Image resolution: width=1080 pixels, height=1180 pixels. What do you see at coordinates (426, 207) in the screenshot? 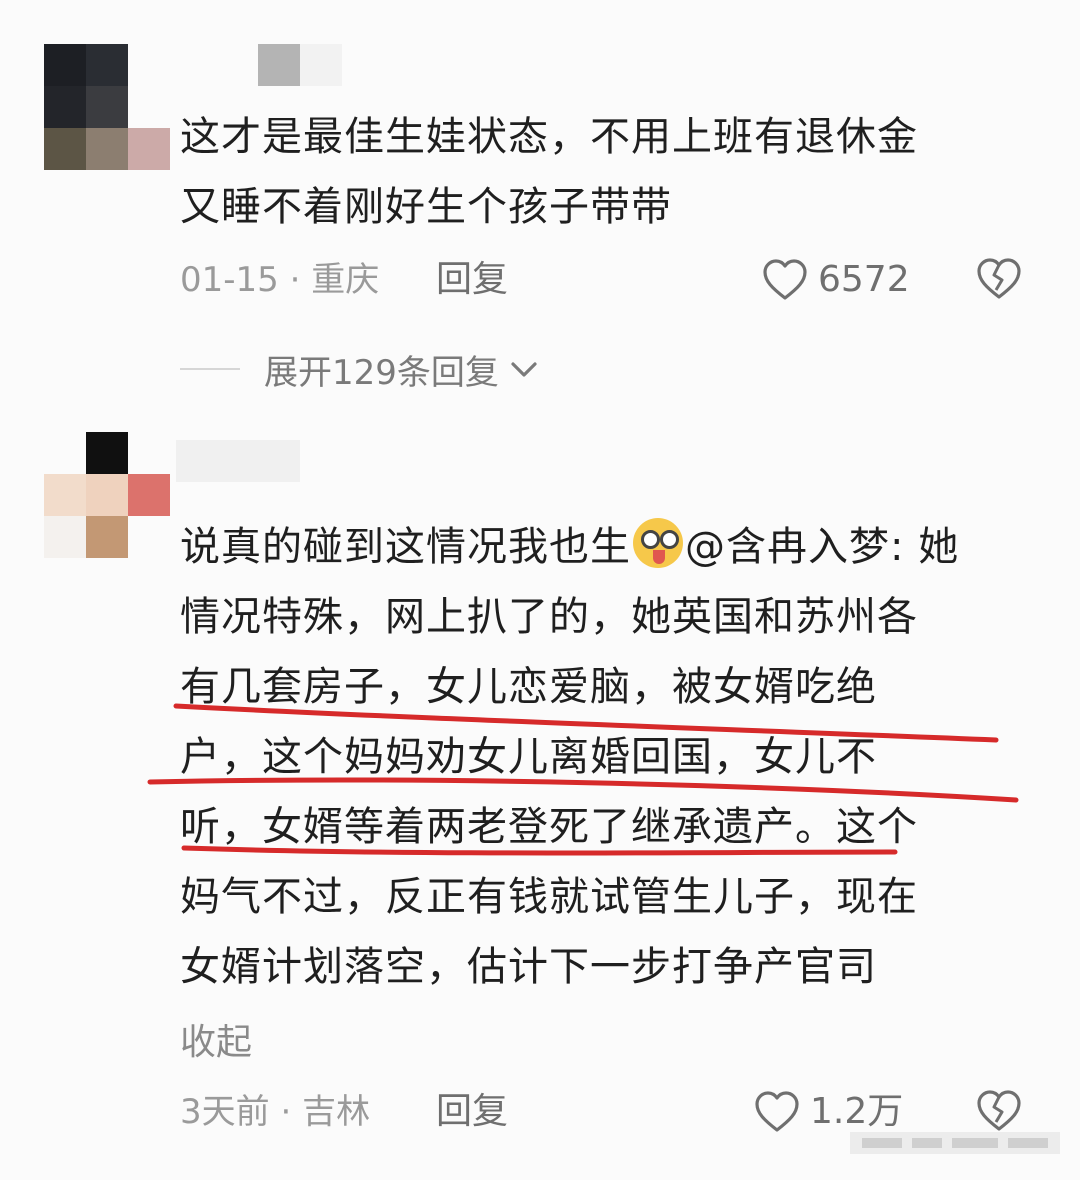
I see `comment-1-line-2: 又睡不着刚好生个孩子带带` at bounding box center [426, 207].